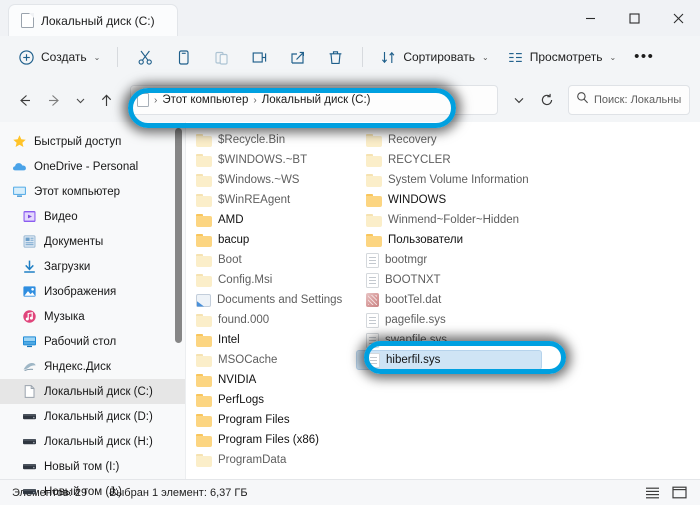 The image size is (700, 505). What do you see at coordinates (92, 366) in the screenshot?
I see `sidebar-item-9: Яндекс.Диск` at bounding box center [92, 366].